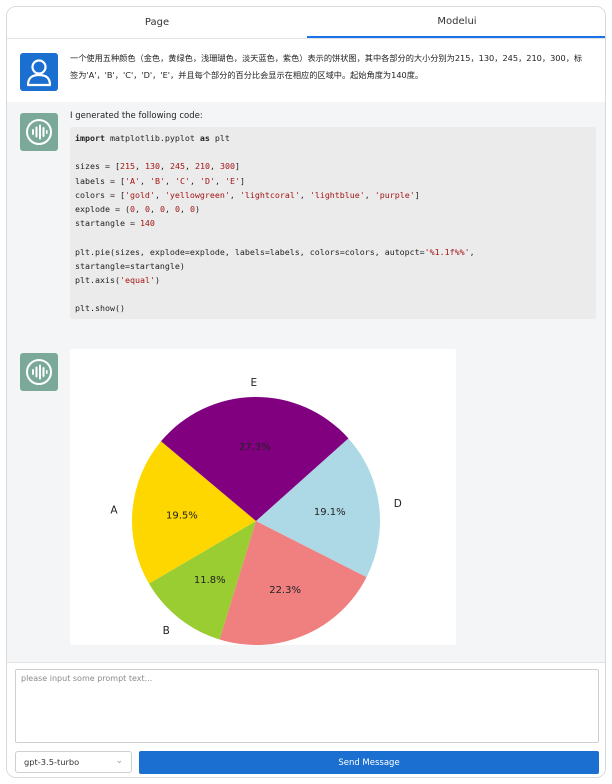  I want to click on code-line: startangle = 140, so click(333, 223).